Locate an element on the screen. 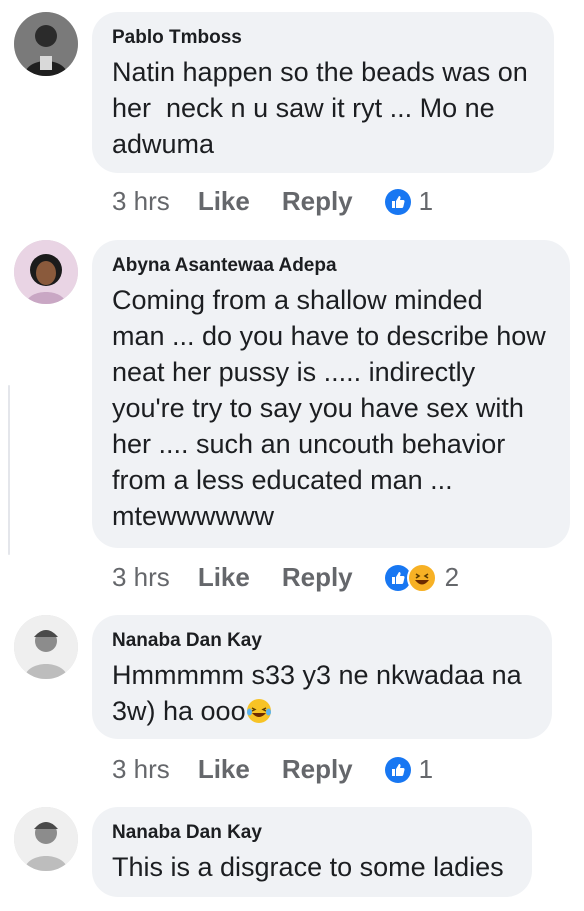 This screenshot has height=911, width=584. comment-text: Hmmmmm s33 y3 ne nkwadaa na 3w) ha ooo is located at coordinates (322, 693).